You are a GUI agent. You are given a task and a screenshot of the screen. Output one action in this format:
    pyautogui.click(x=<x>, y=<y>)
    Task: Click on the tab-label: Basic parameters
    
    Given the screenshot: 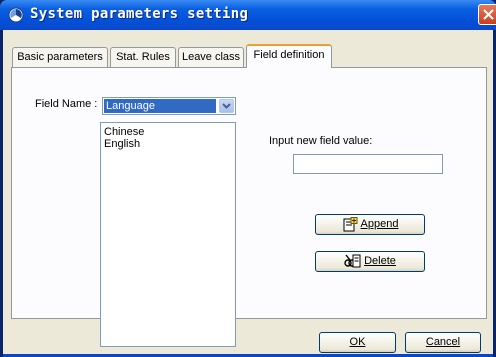 What is the action you would take?
    pyautogui.click(x=60, y=57)
    